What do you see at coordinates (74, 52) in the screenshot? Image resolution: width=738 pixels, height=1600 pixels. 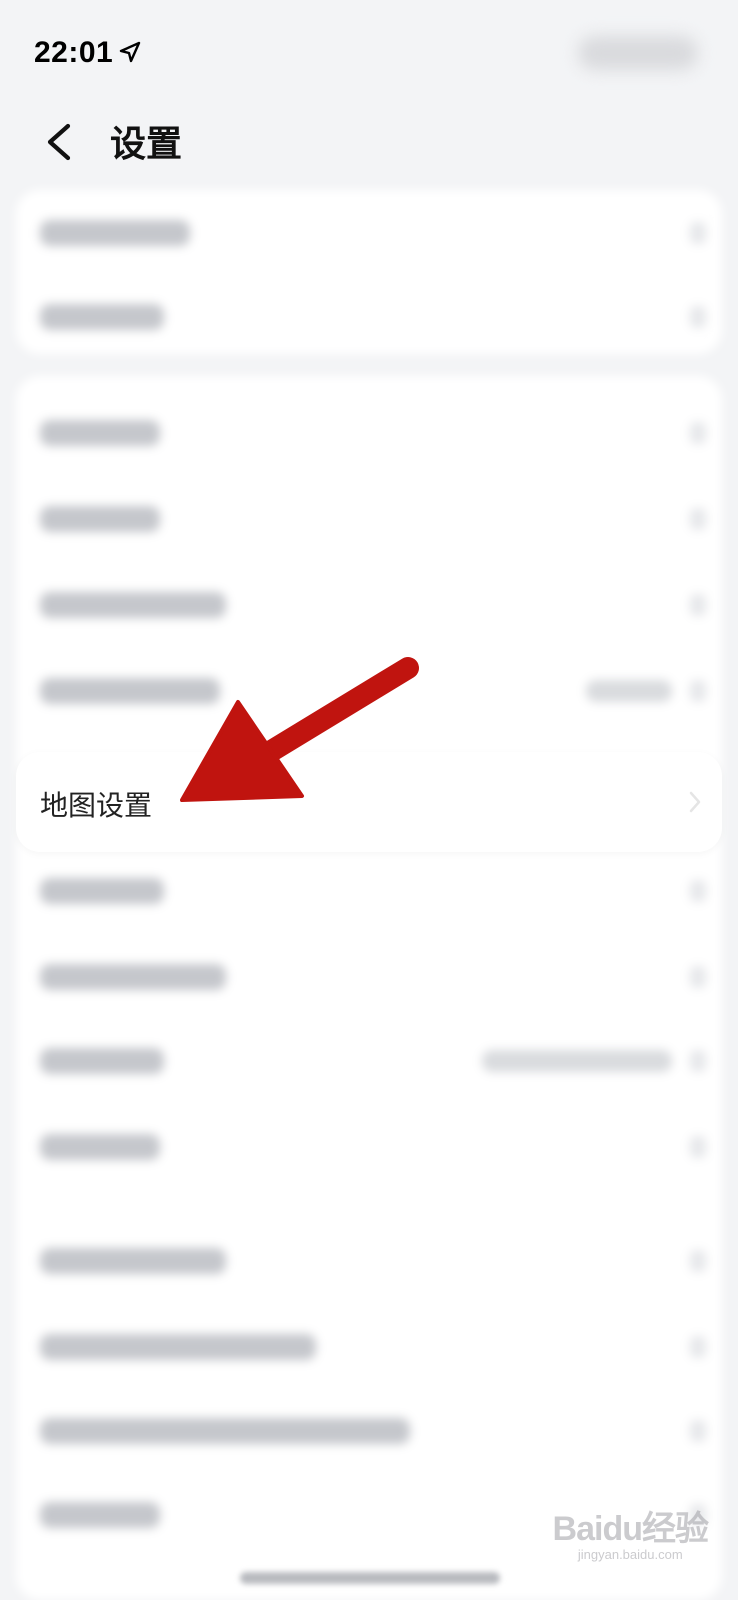 I see `status-time: 22:01` at bounding box center [74, 52].